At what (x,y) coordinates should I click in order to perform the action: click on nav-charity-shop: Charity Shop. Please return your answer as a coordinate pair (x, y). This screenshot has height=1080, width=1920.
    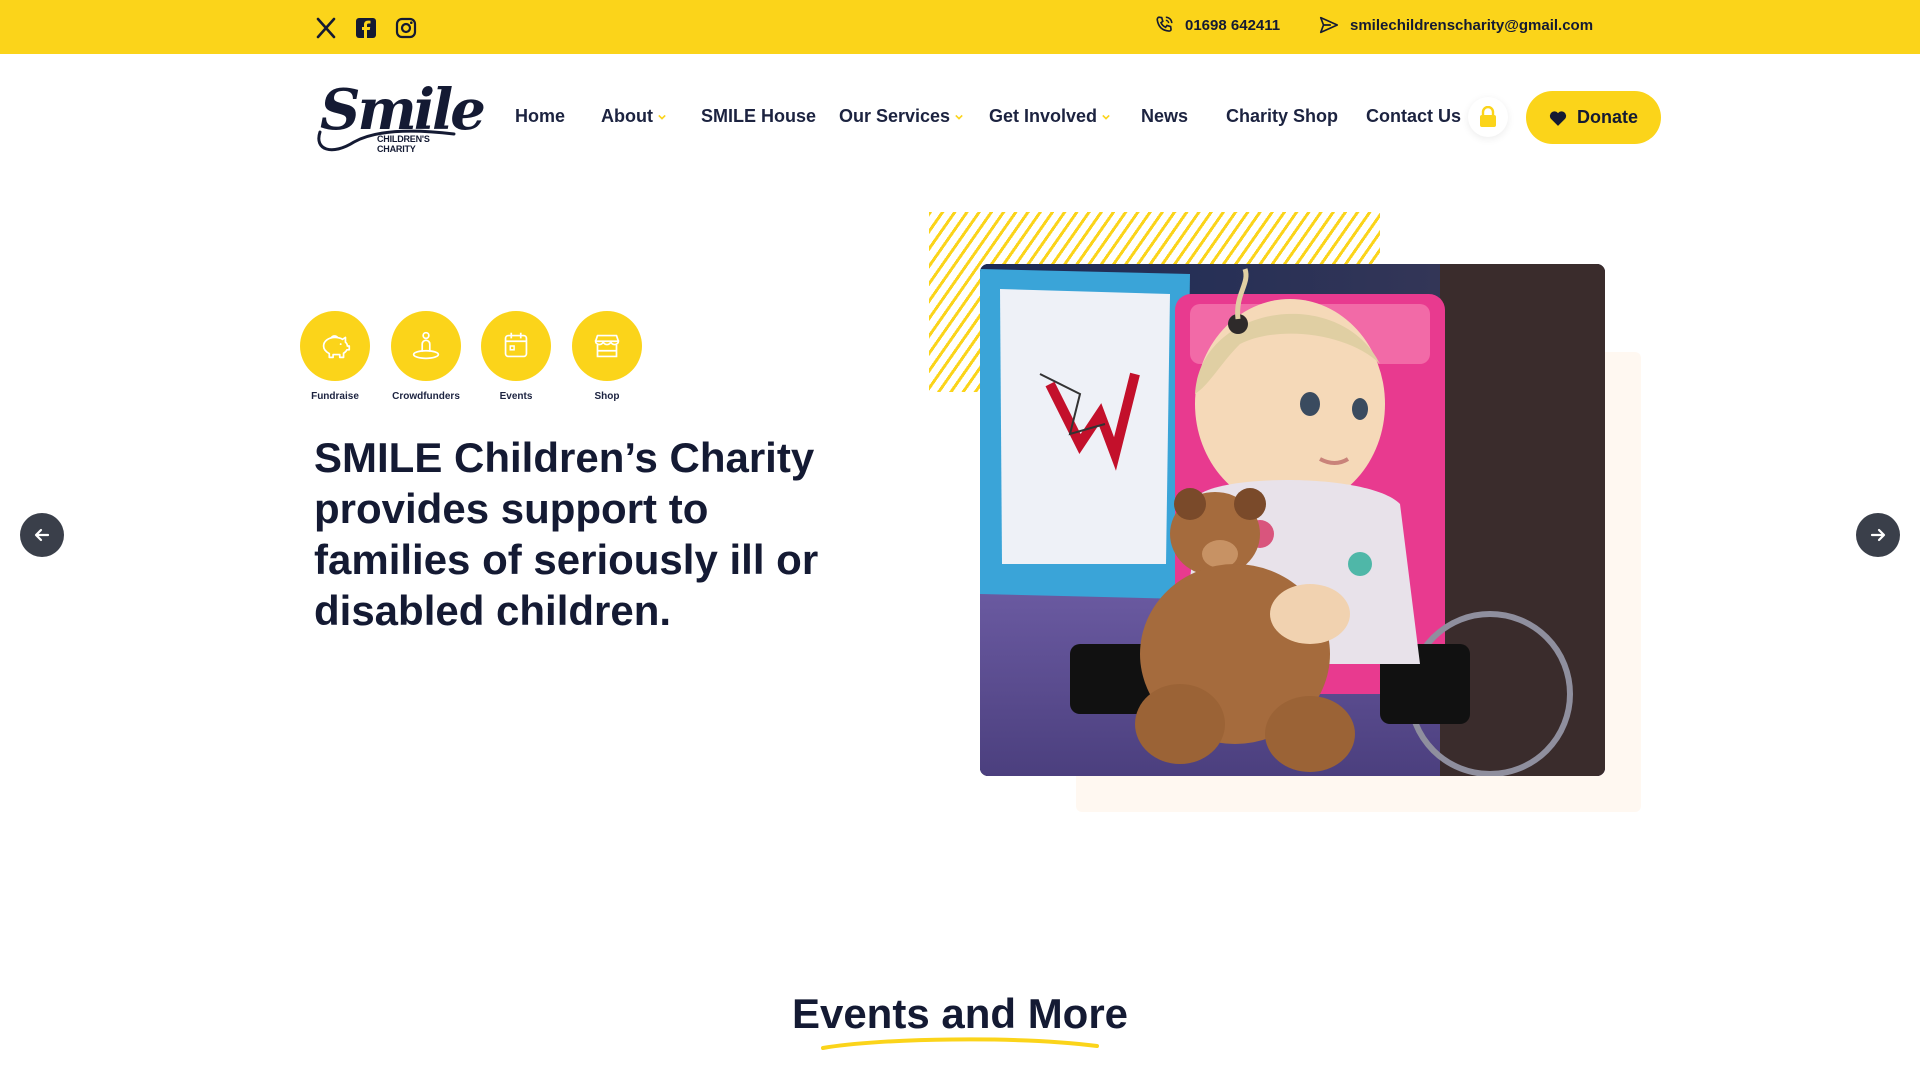
    Looking at the image, I should click on (1282, 116).